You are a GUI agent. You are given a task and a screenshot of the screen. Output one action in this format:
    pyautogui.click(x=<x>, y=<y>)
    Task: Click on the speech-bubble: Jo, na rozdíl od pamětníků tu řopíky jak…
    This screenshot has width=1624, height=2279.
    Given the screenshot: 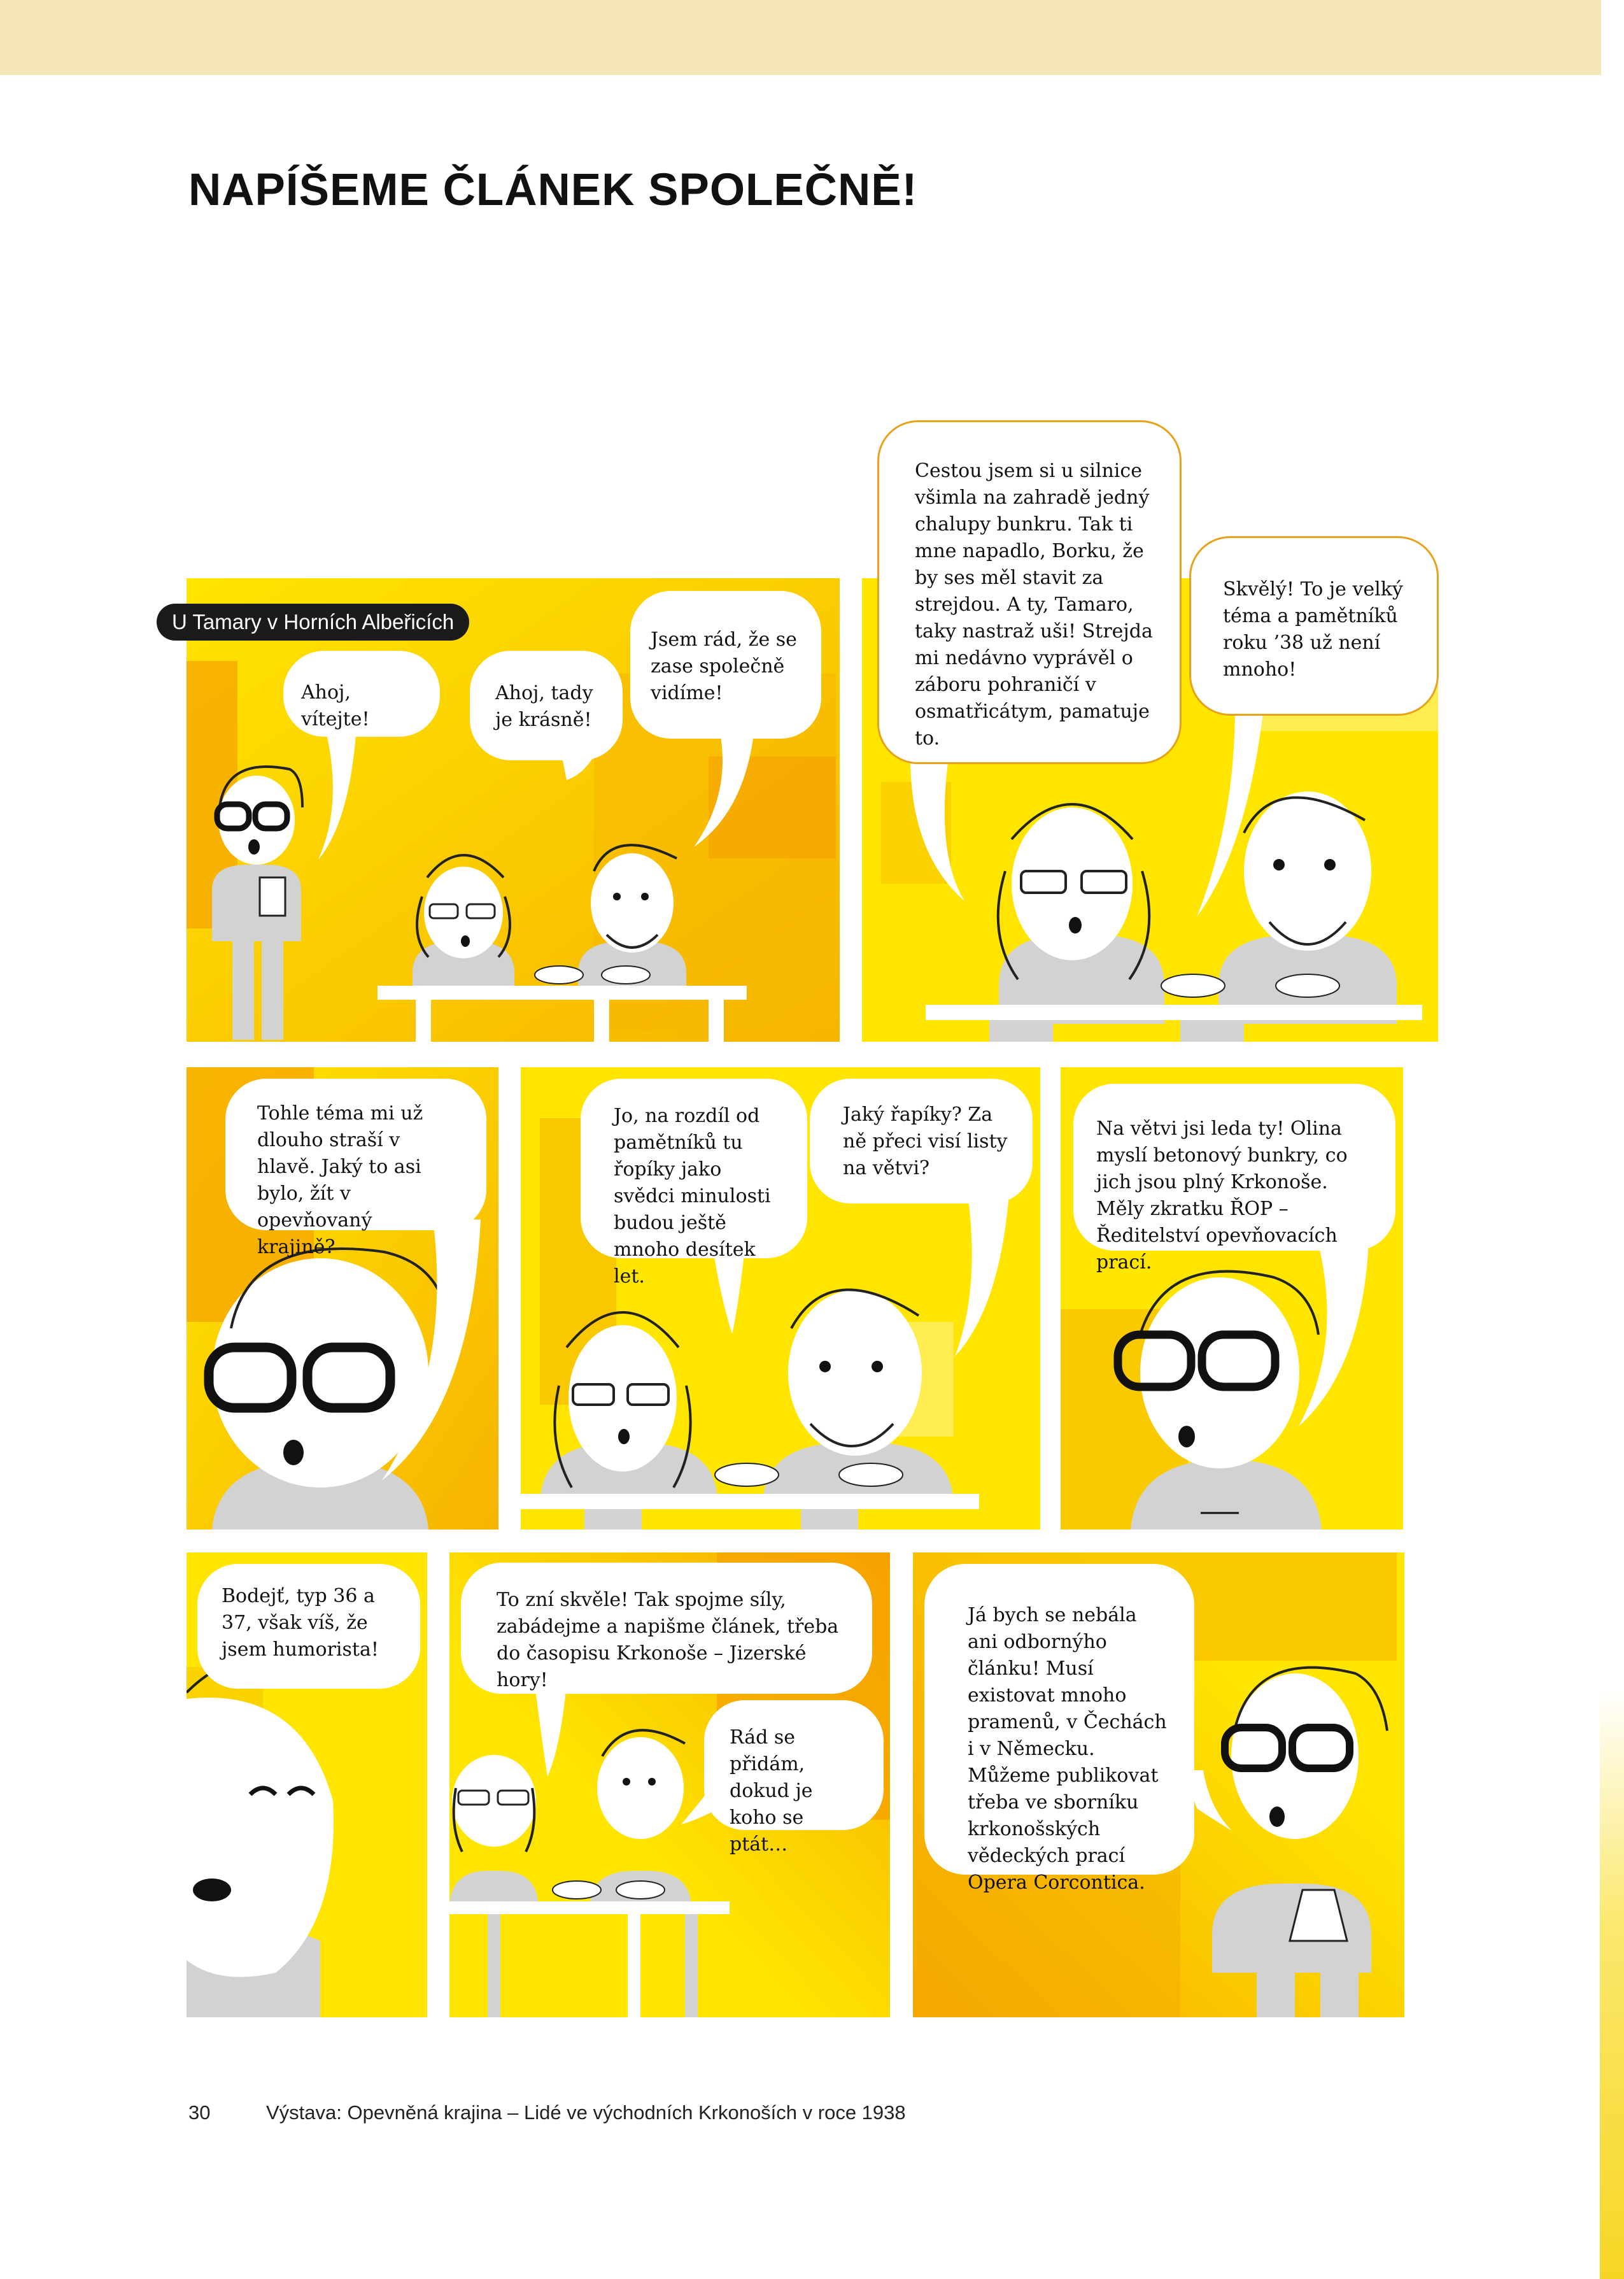 What is the action you would take?
    pyautogui.click(x=694, y=1183)
    